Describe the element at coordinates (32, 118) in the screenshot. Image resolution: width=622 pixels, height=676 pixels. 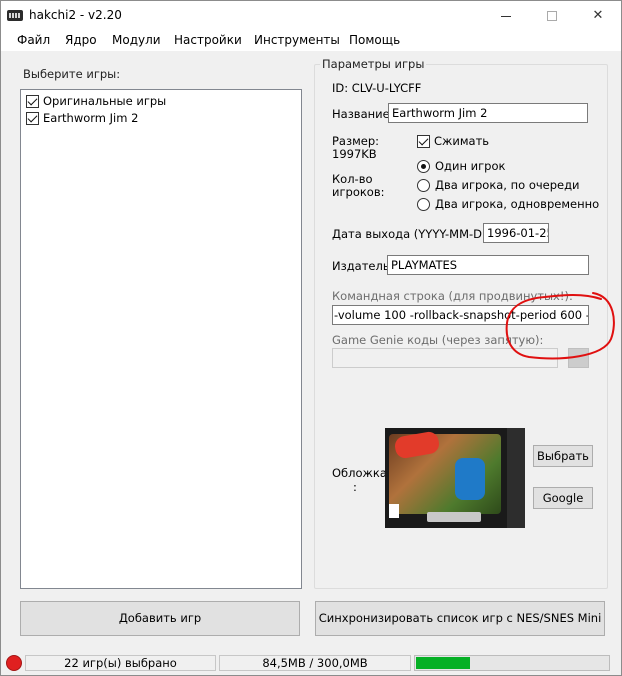
I see `earthworm-jim-2-checkbox` at that location.